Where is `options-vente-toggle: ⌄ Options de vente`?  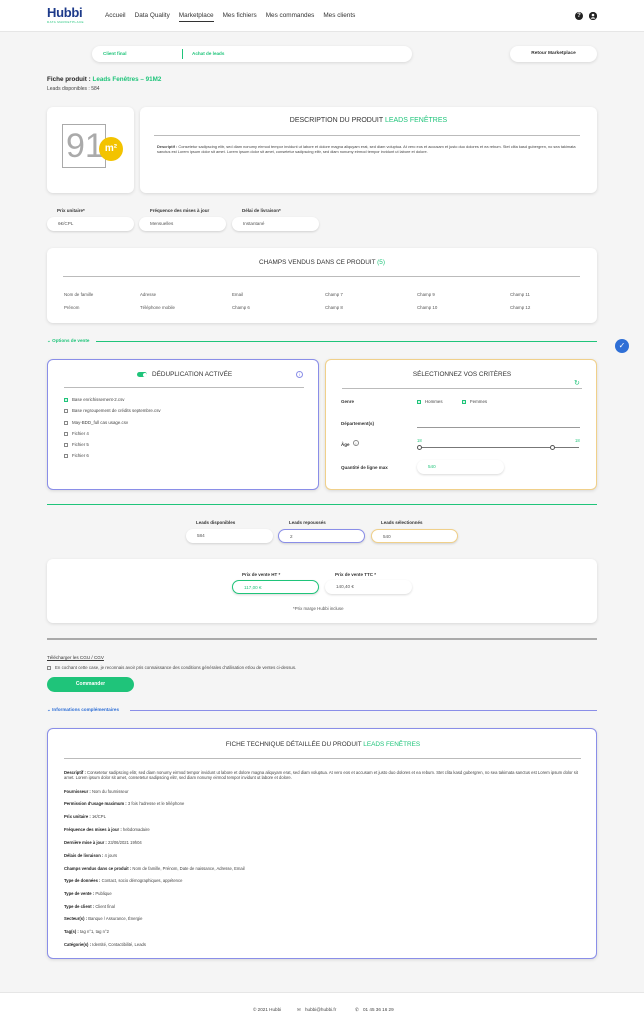
options-vente-toggle: ⌄ Options de vente is located at coordinates (68, 341).